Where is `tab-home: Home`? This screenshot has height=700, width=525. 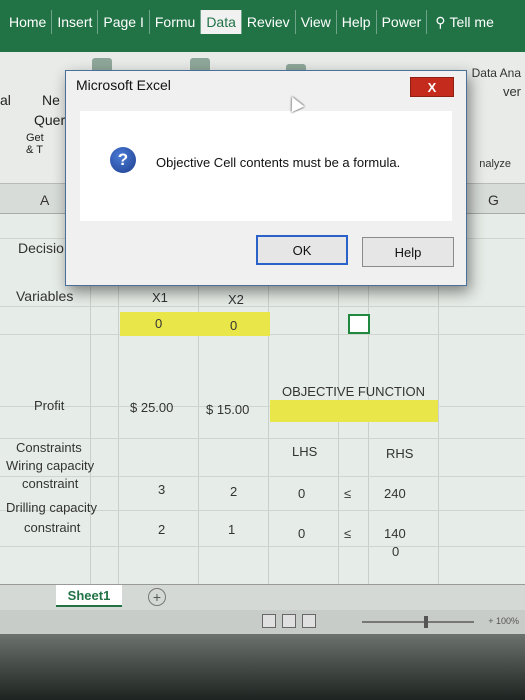 tab-home: Home is located at coordinates (28, 22).